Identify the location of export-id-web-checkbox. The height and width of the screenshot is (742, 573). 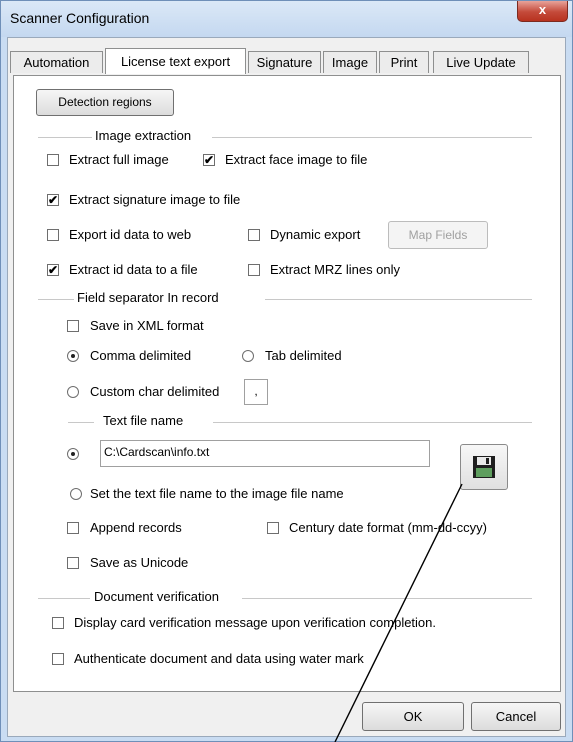
(53, 235).